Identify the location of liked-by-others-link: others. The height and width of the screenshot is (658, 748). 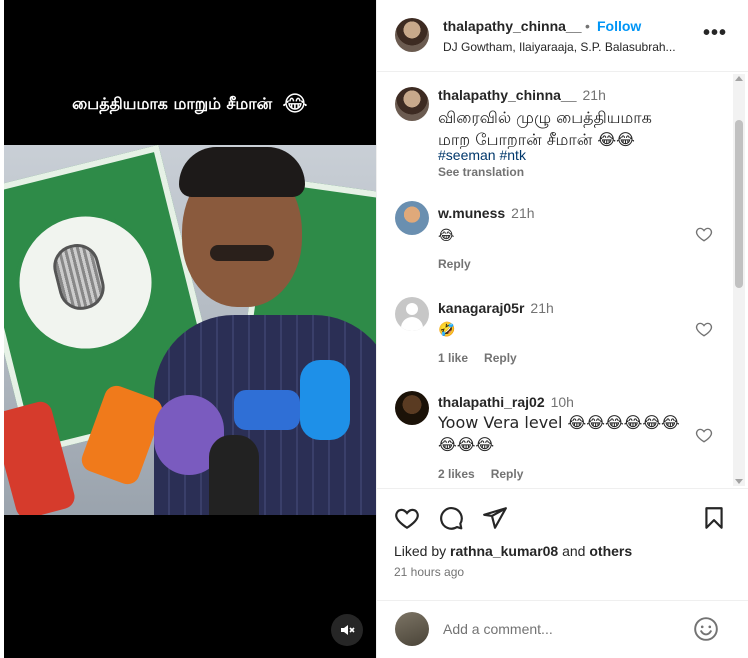
(610, 551).